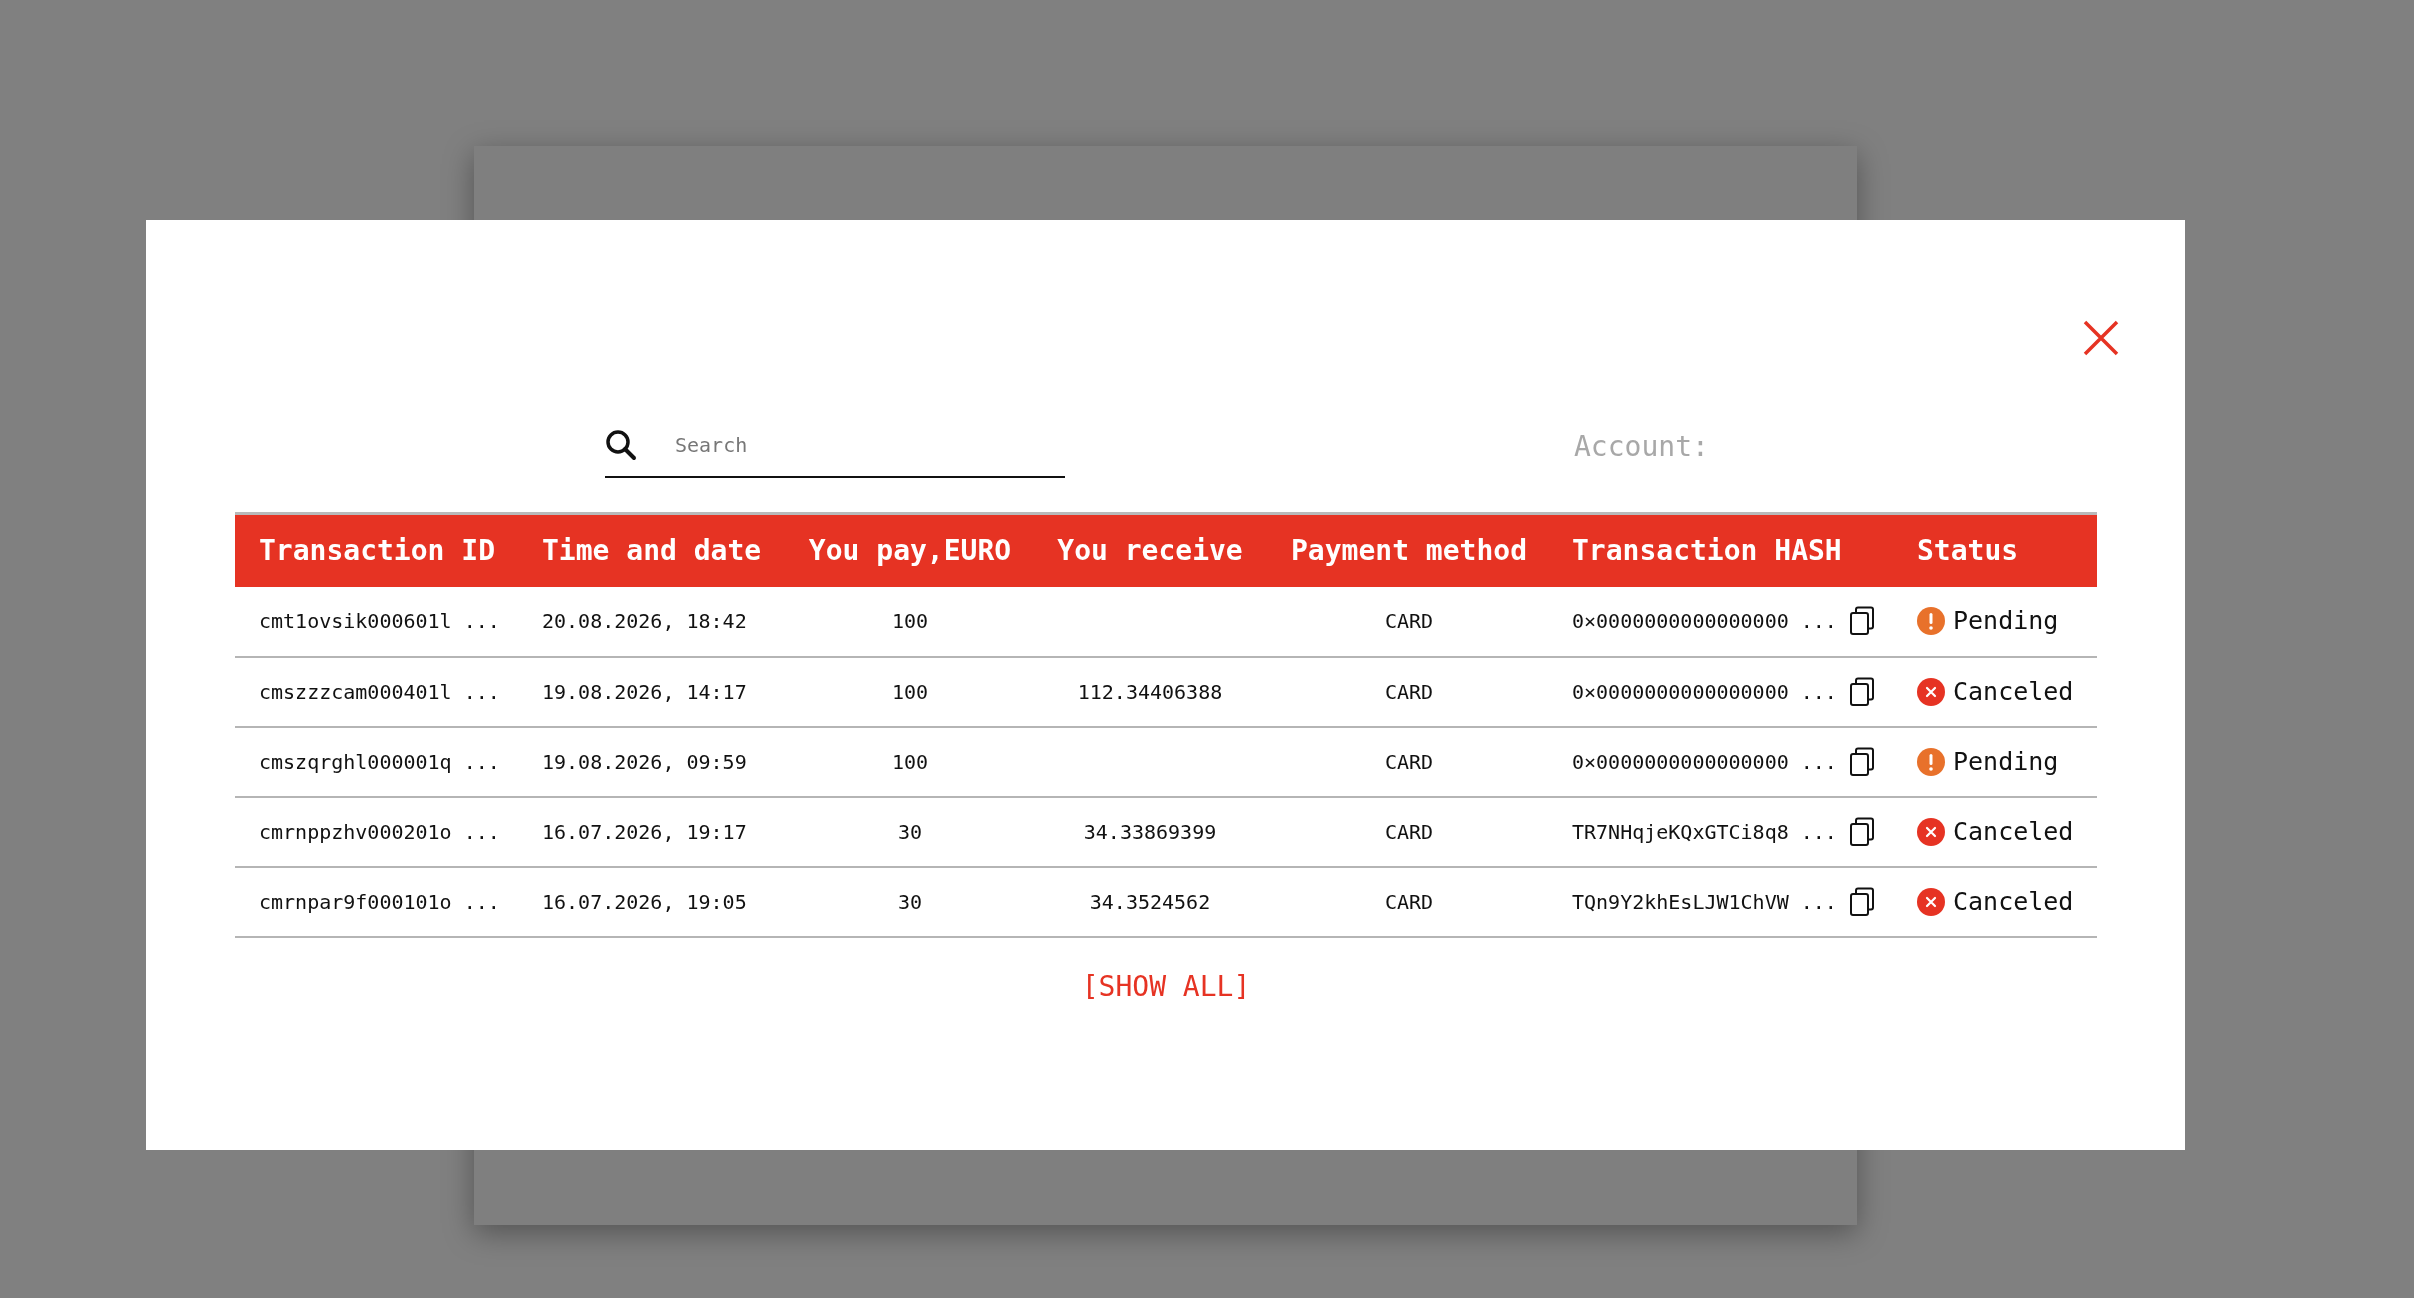  I want to click on column-header: Transaction HASH, so click(1720, 550).